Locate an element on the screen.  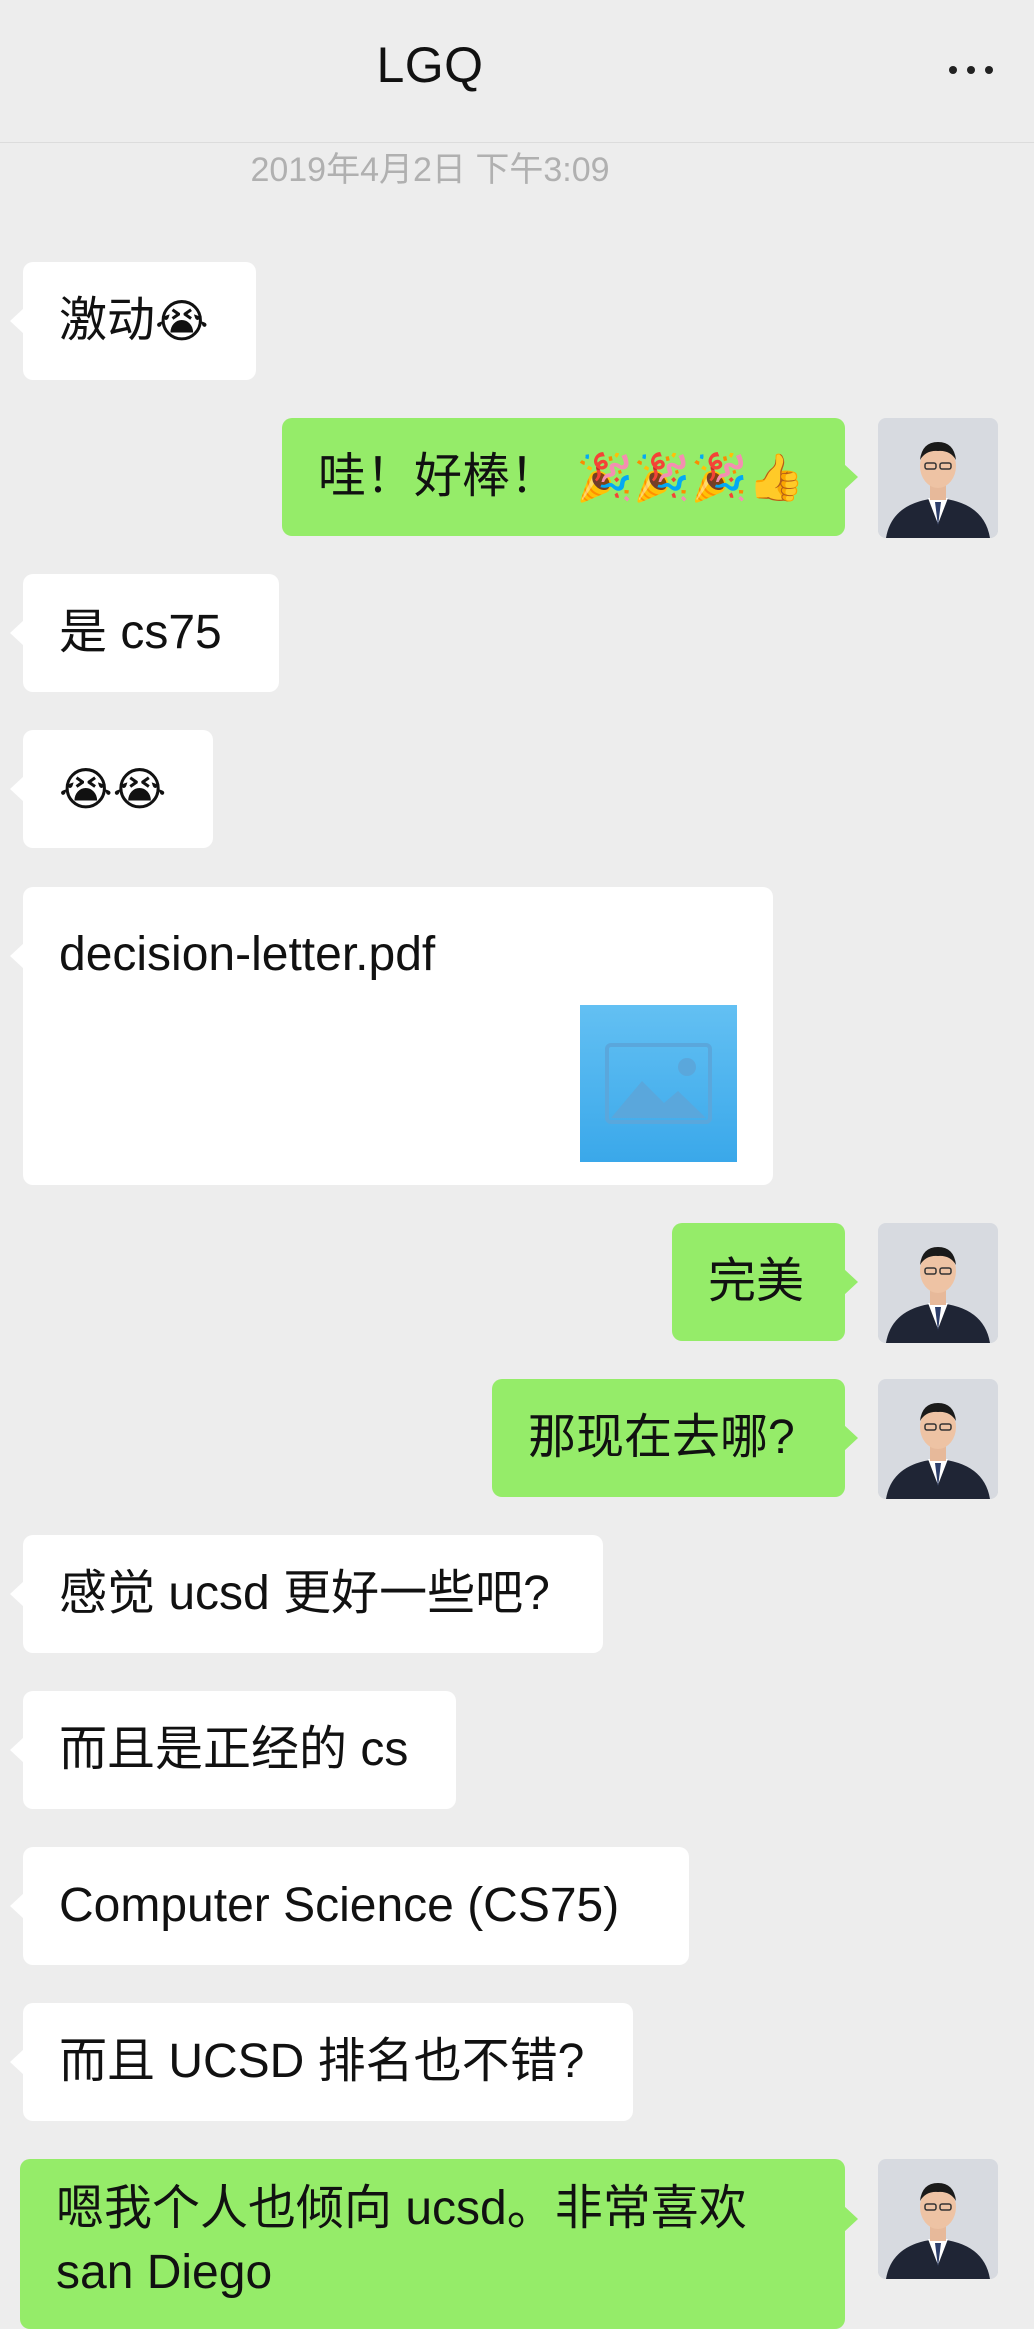
file-name: decision-letter.pdf is located at coordinates (247, 954).